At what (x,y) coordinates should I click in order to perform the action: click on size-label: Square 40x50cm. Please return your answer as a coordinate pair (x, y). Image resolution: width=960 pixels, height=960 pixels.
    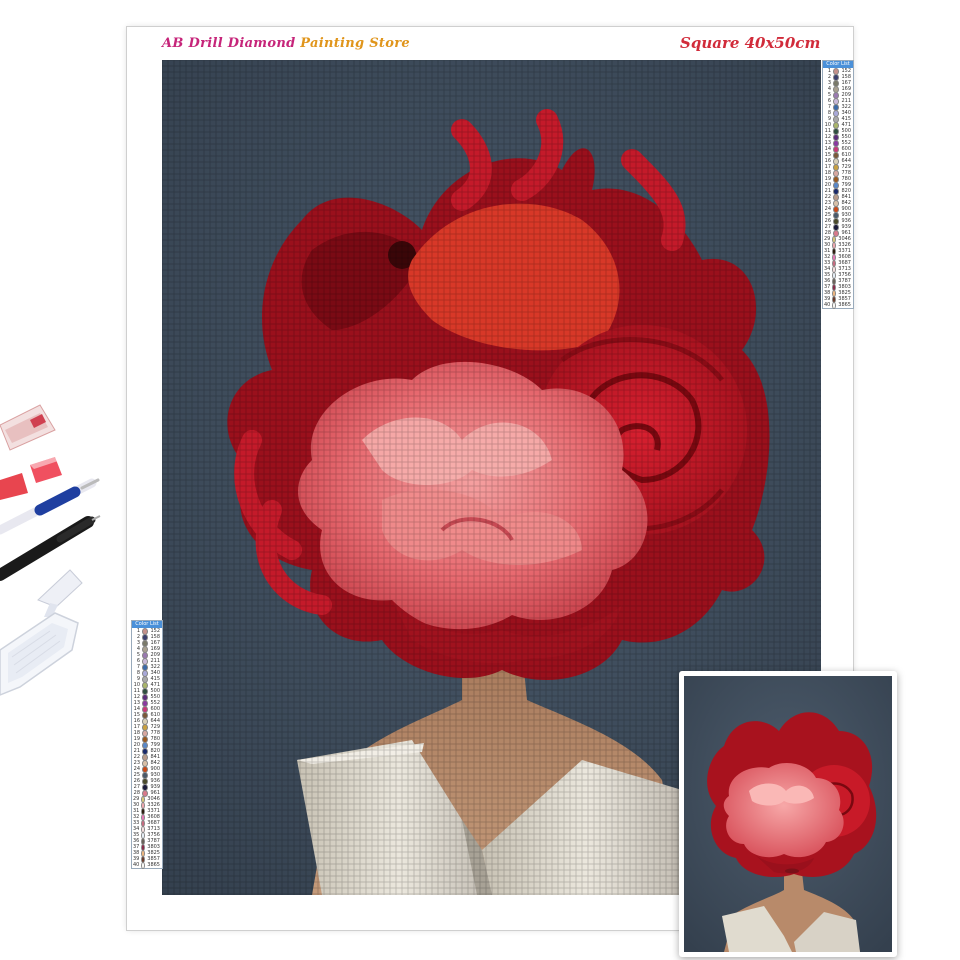
    Looking at the image, I should click on (750, 43).